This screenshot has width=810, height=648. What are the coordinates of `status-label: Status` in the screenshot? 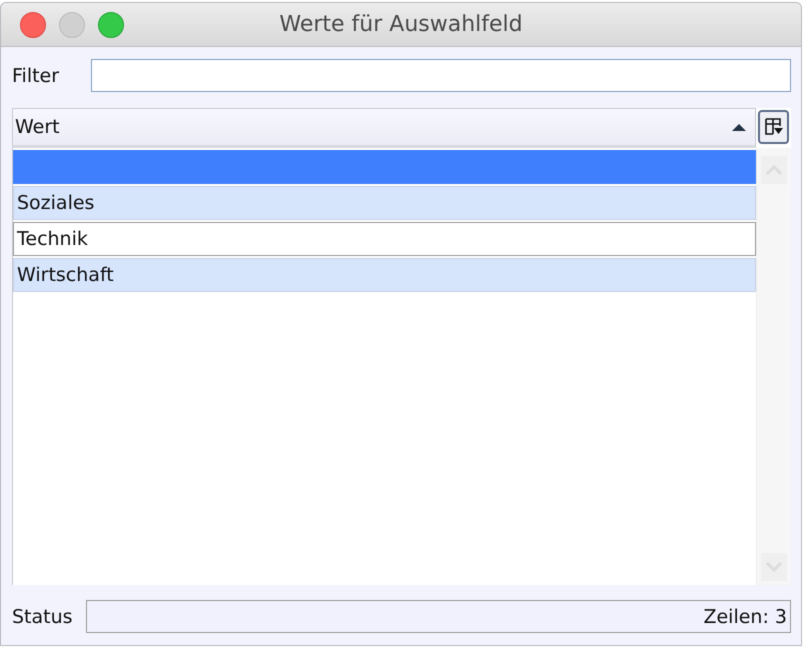 It's located at (42, 617).